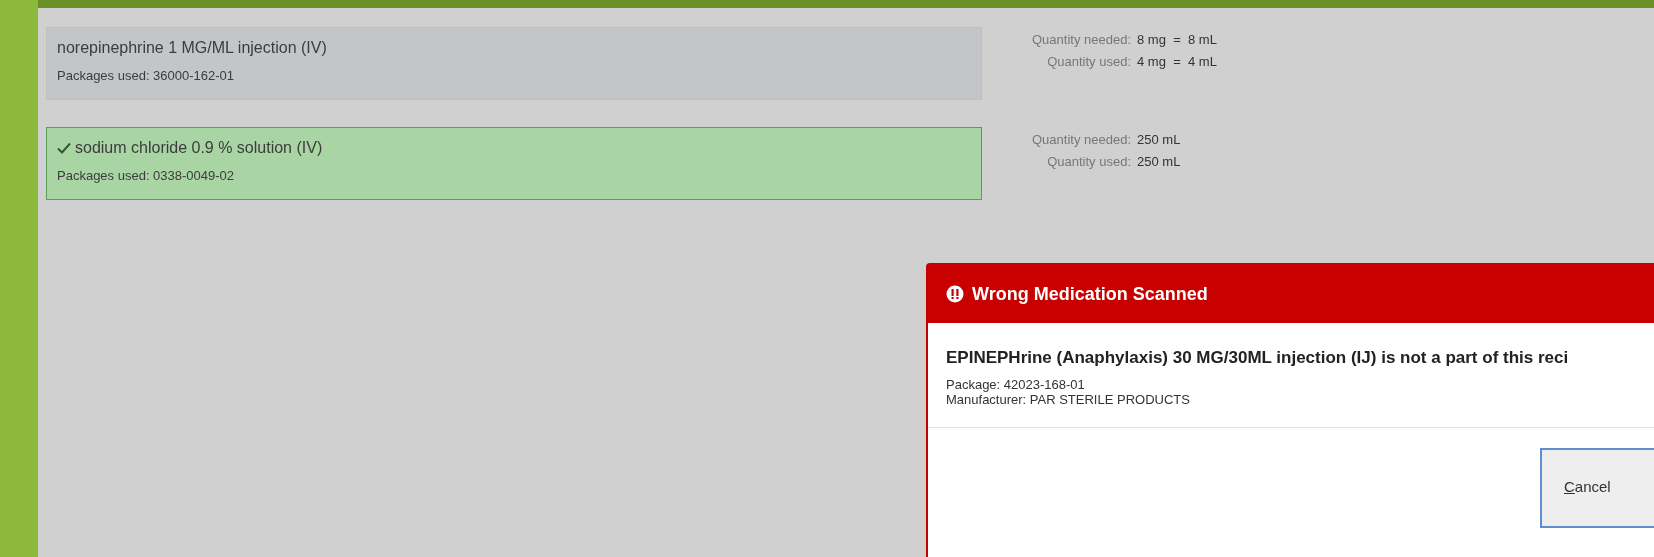 This screenshot has height=557, width=1654. What do you see at coordinates (1258, 358) in the screenshot?
I see `dialog-message: EPINEPHrine (Anaphylaxis) 30 MG/30ML injection (IJ) is not a part of this reci` at bounding box center [1258, 358].